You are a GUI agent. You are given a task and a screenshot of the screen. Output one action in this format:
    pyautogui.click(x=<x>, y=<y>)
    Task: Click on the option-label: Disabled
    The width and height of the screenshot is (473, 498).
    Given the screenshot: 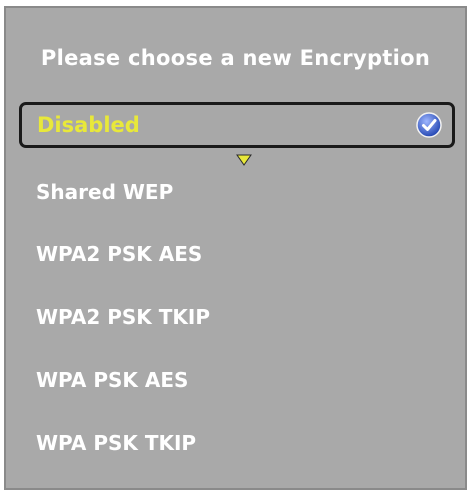 What is the action you would take?
    pyautogui.click(x=88, y=125)
    